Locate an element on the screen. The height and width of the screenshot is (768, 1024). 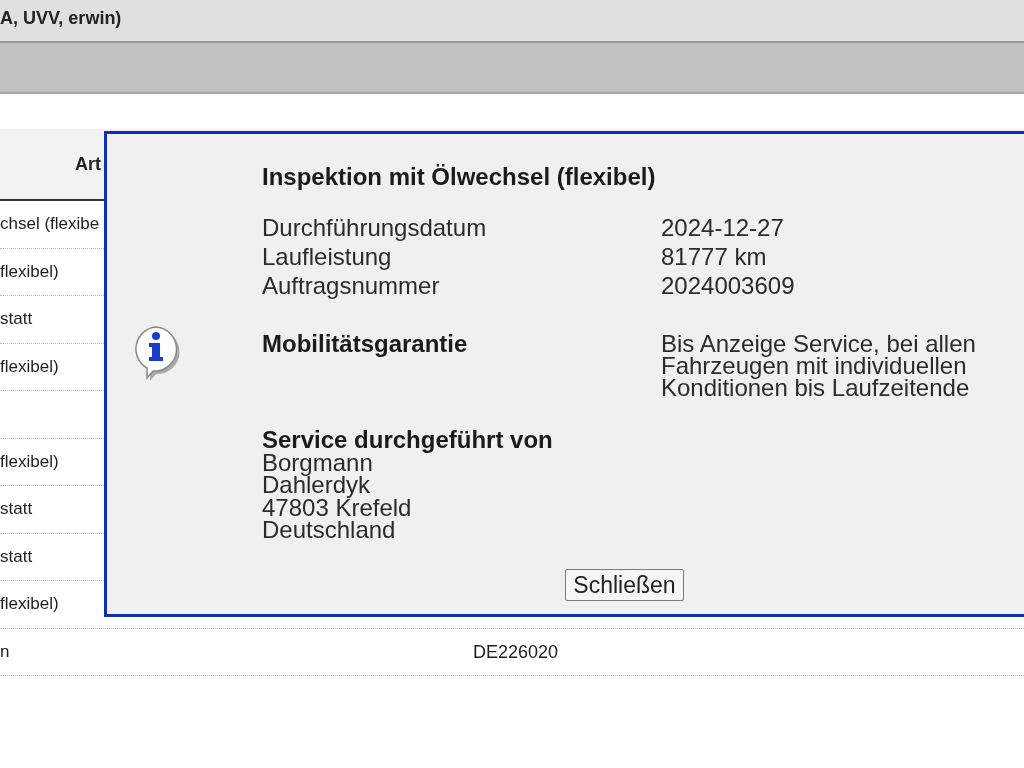
field-value: 2024-12-27 is located at coordinates (722, 227).